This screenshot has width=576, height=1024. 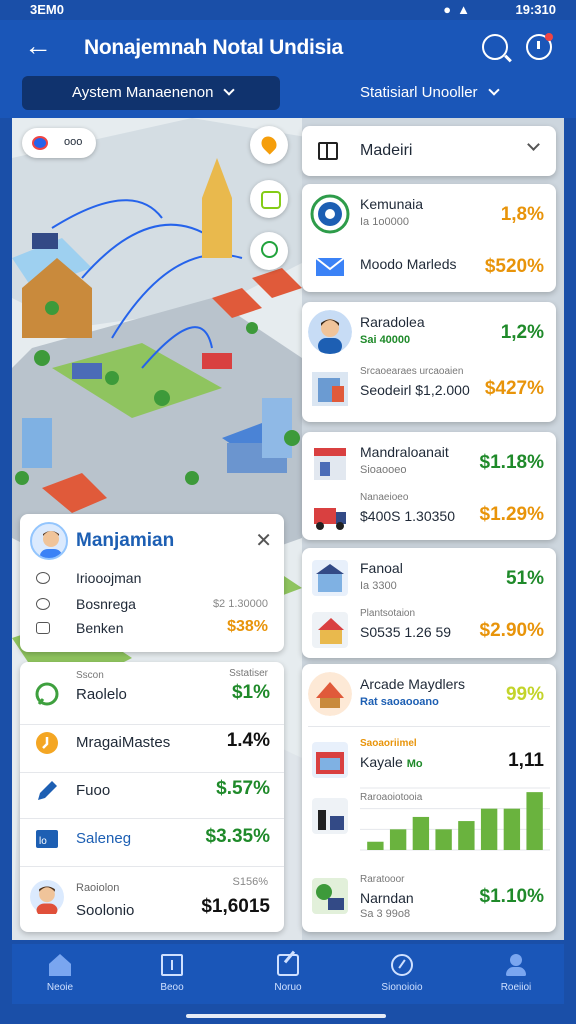 What do you see at coordinates (404, 452) in the screenshot?
I see `item-title: Mandraloanait` at bounding box center [404, 452].